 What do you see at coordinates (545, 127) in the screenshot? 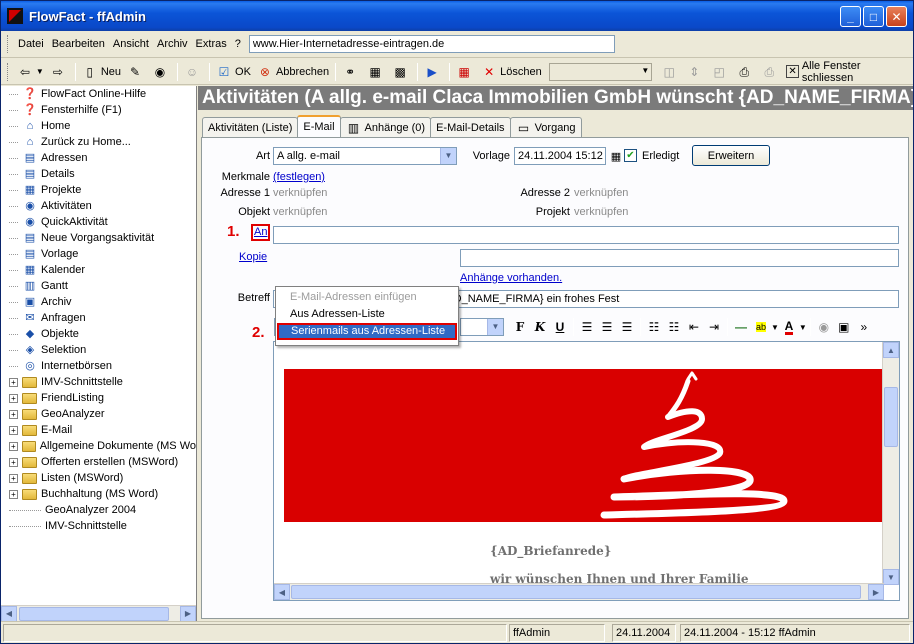
I see `tab-process: ▭ Vorgang` at bounding box center [545, 127].